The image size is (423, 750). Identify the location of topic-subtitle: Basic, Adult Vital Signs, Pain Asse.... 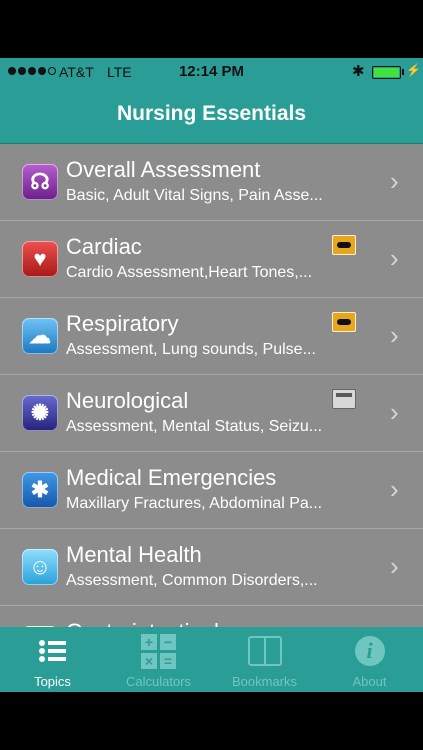
(194, 195).